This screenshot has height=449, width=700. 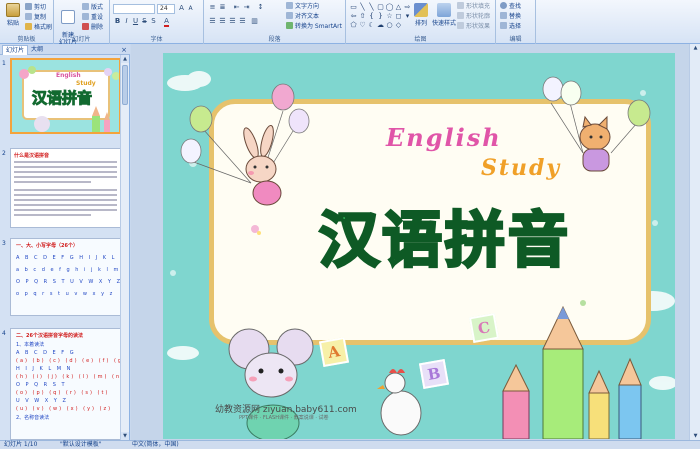 I want to click on grow-font-icon: A, so click(x=181, y=8).